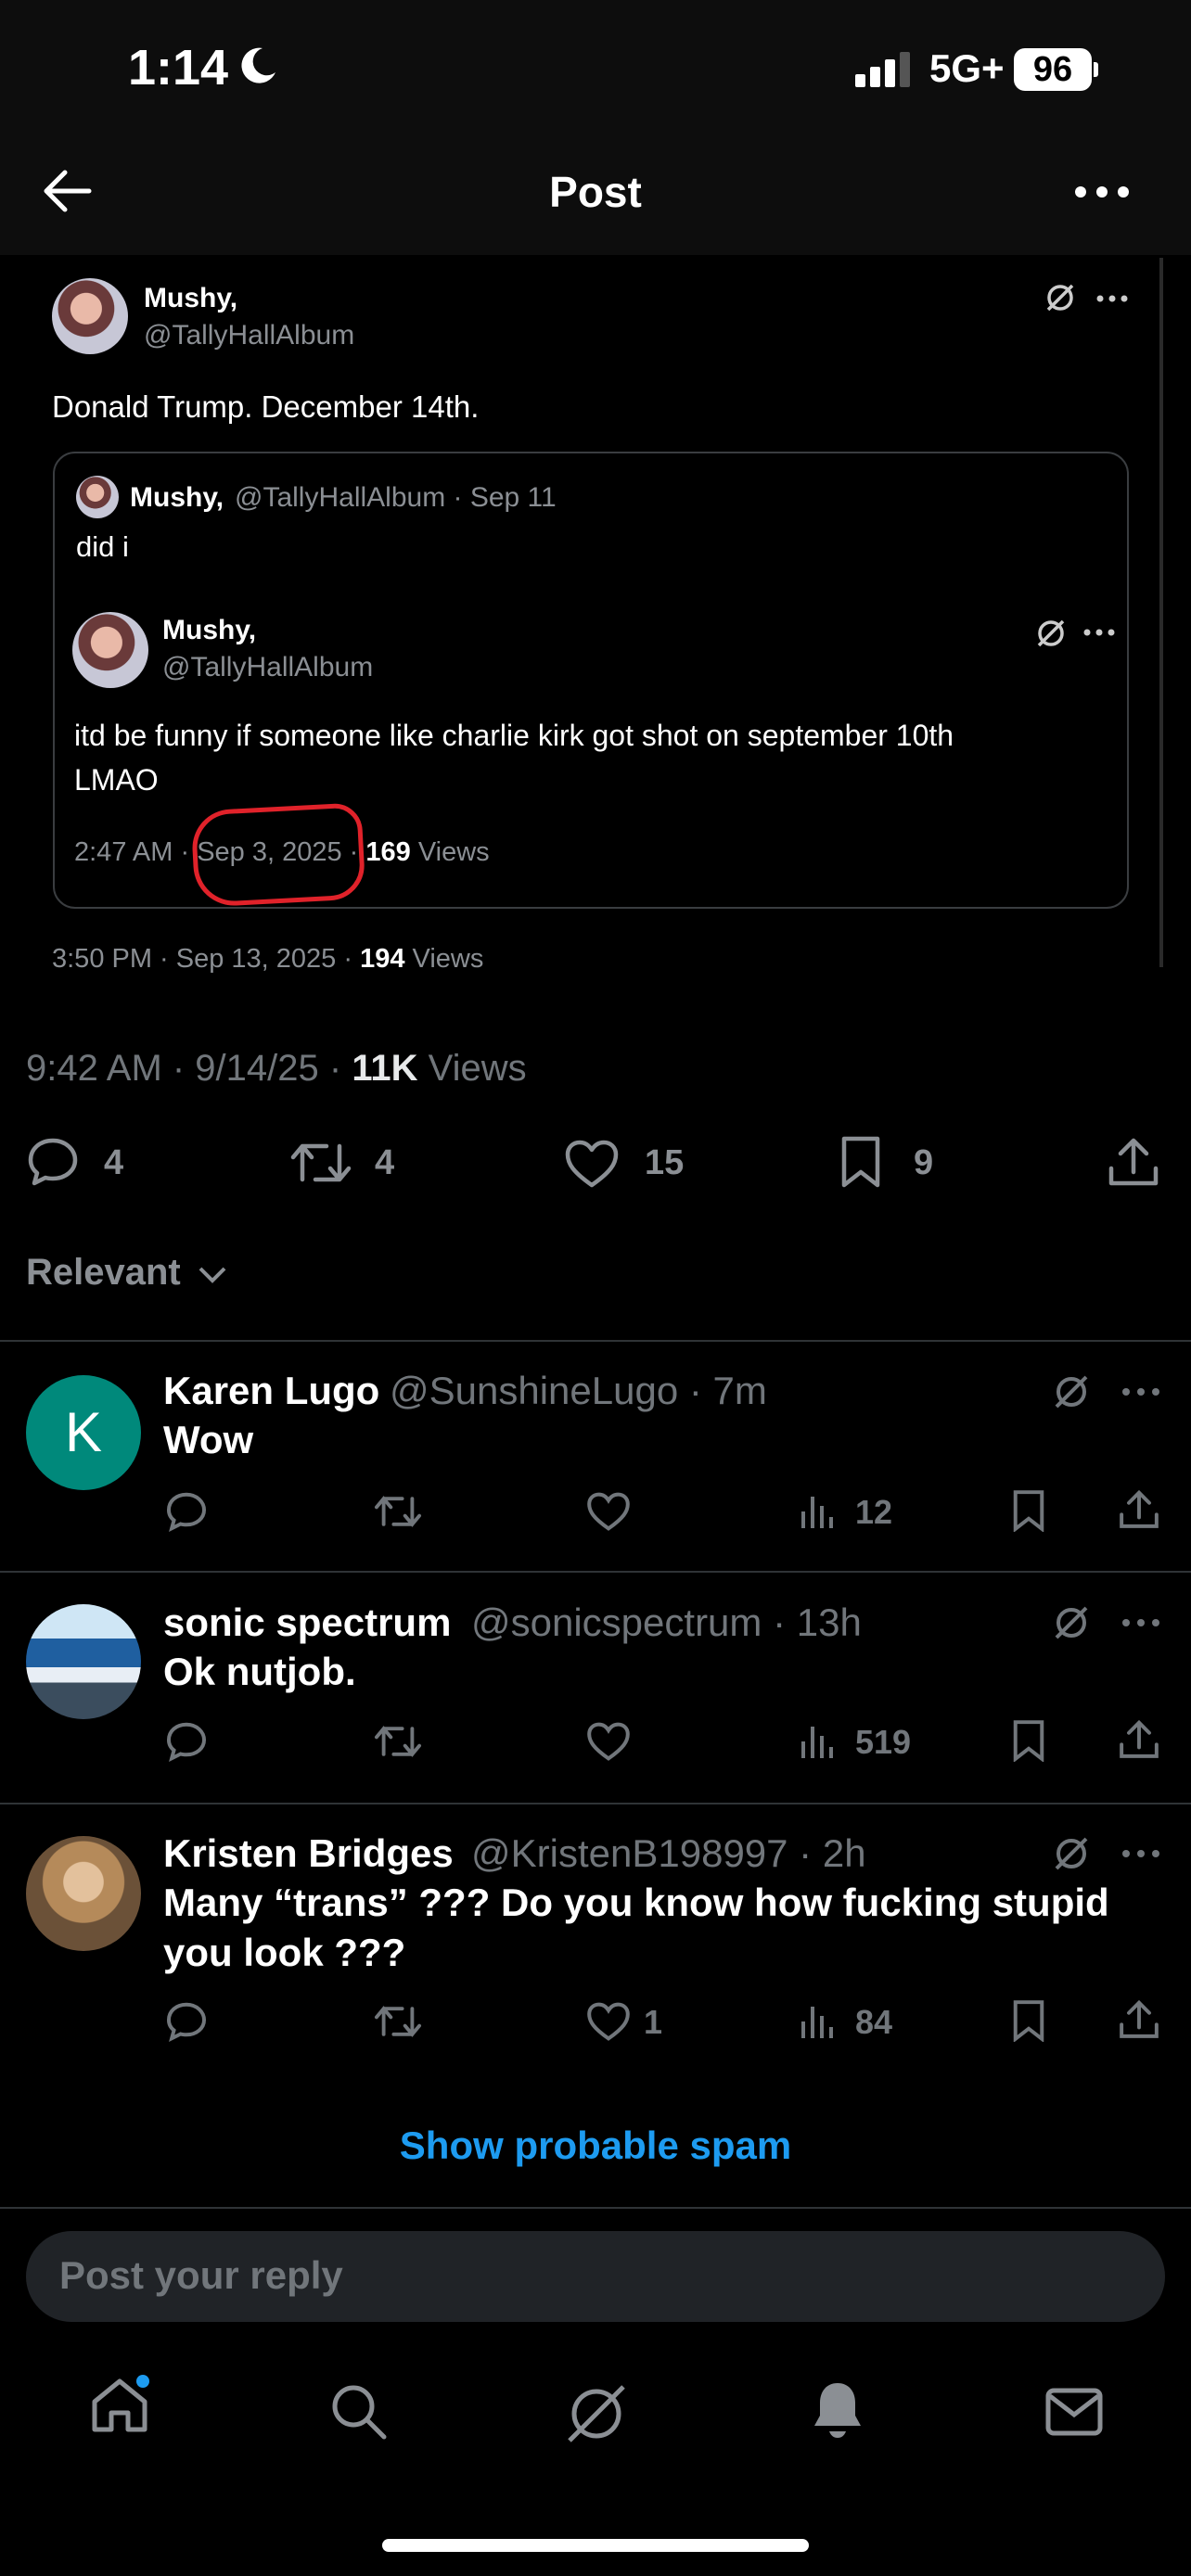  I want to click on home-indicator, so click(595, 2545).